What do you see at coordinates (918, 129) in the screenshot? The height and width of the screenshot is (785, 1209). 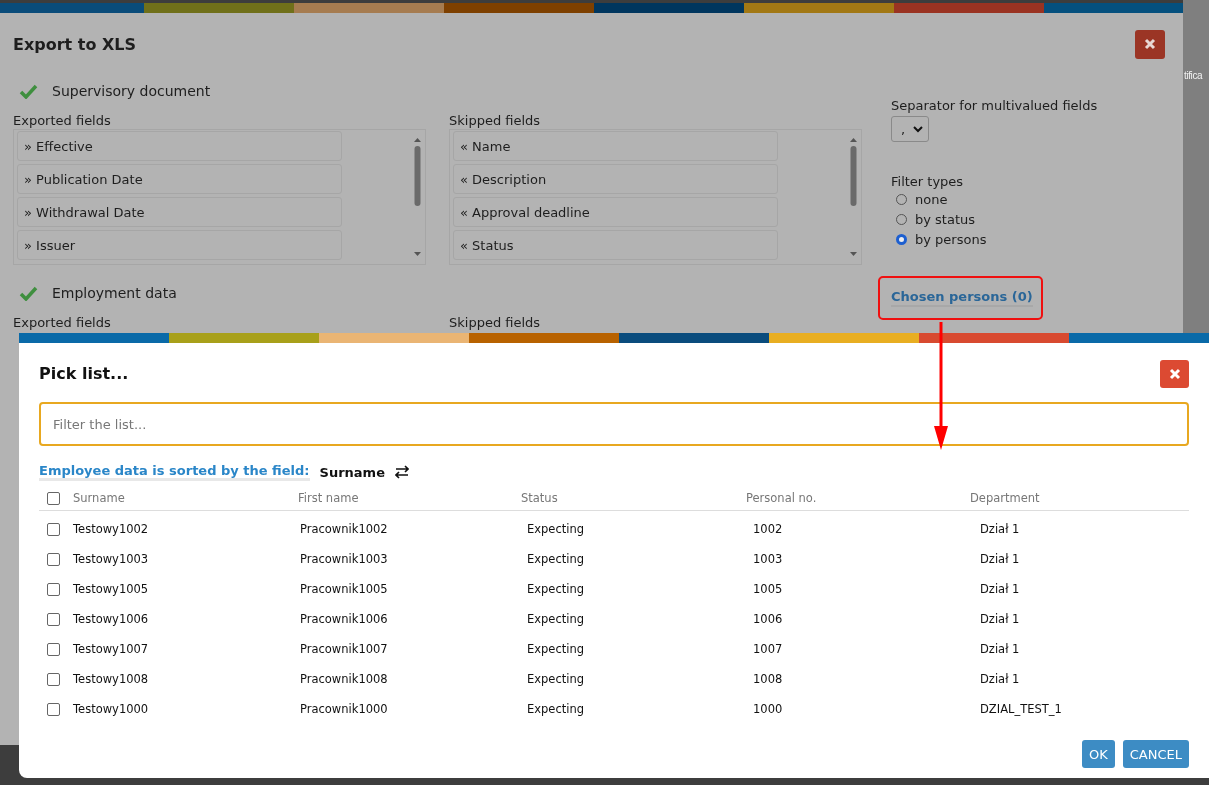 I see `chevron-icon` at bounding box center [918, 129].